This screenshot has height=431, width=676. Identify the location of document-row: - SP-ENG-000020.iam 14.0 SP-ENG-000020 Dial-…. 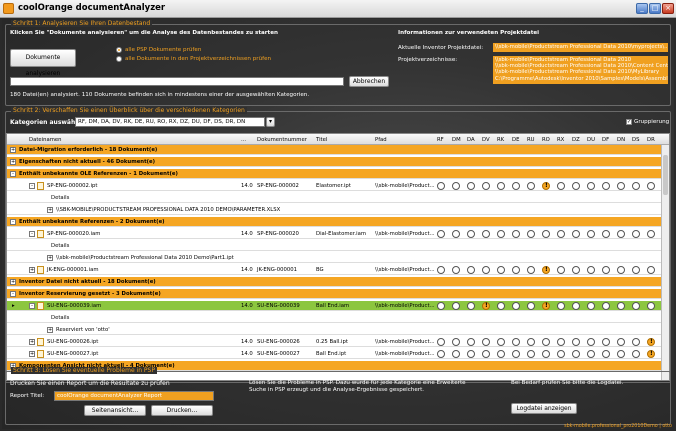
(335, 234).